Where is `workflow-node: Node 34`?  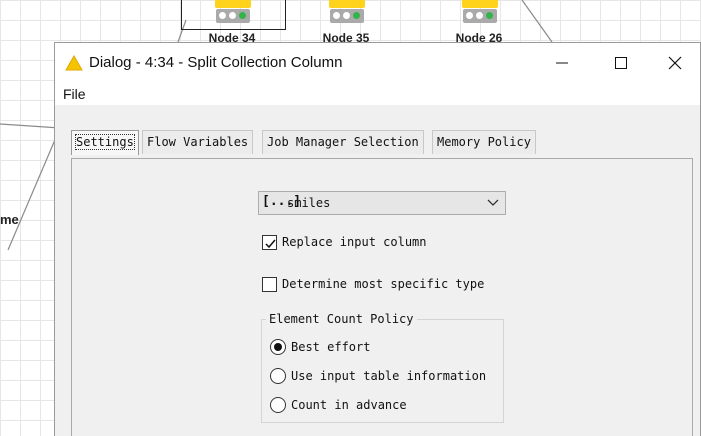
workflow-node: Node 34 is located at coordinates (233, 22).